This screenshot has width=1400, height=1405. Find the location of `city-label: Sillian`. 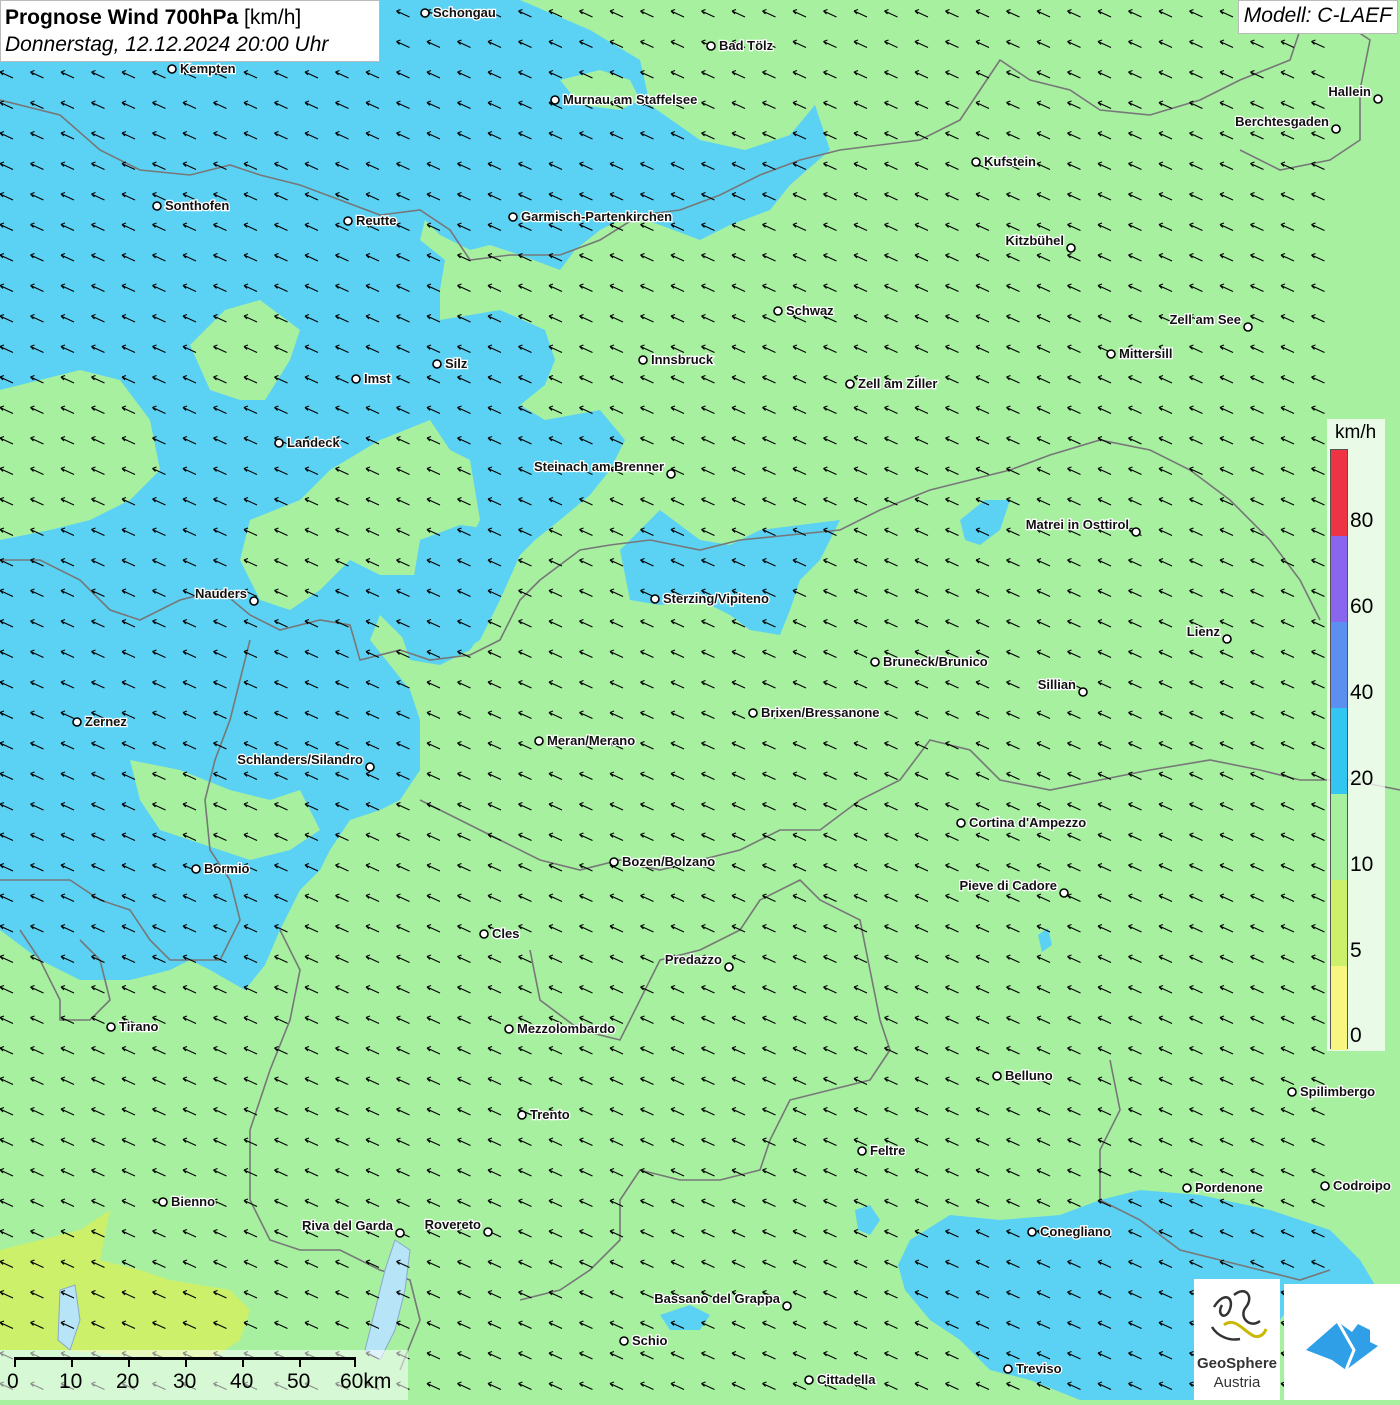

city-label: Sillian is located at coordinates (1057, 684).